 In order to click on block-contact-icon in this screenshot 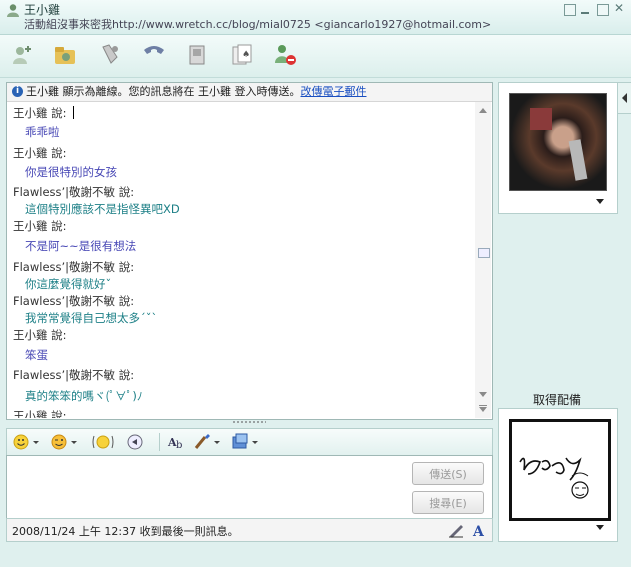, I will do `click(285, 55)`.